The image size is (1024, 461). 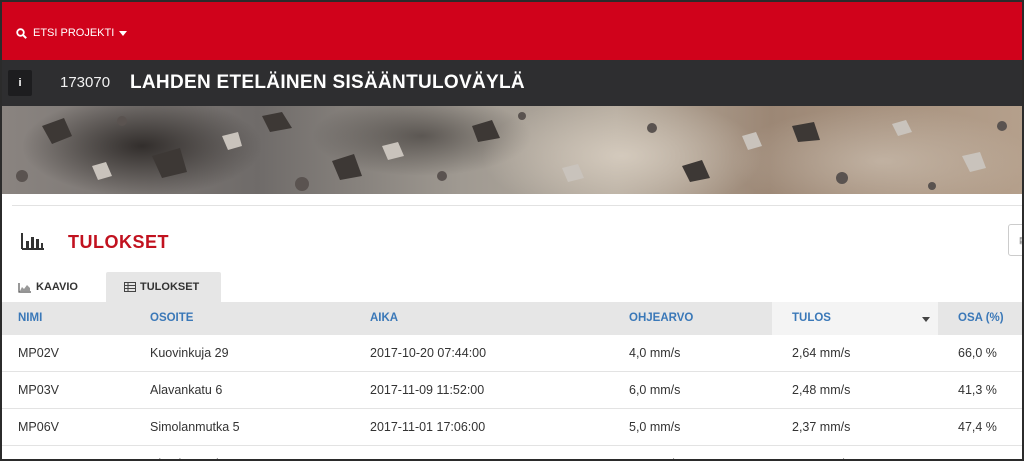 What do you see at coordinates (855, 318) in the screenshot?
I see `column-header-tulos: TULOS` at bounding box center [855, 318].